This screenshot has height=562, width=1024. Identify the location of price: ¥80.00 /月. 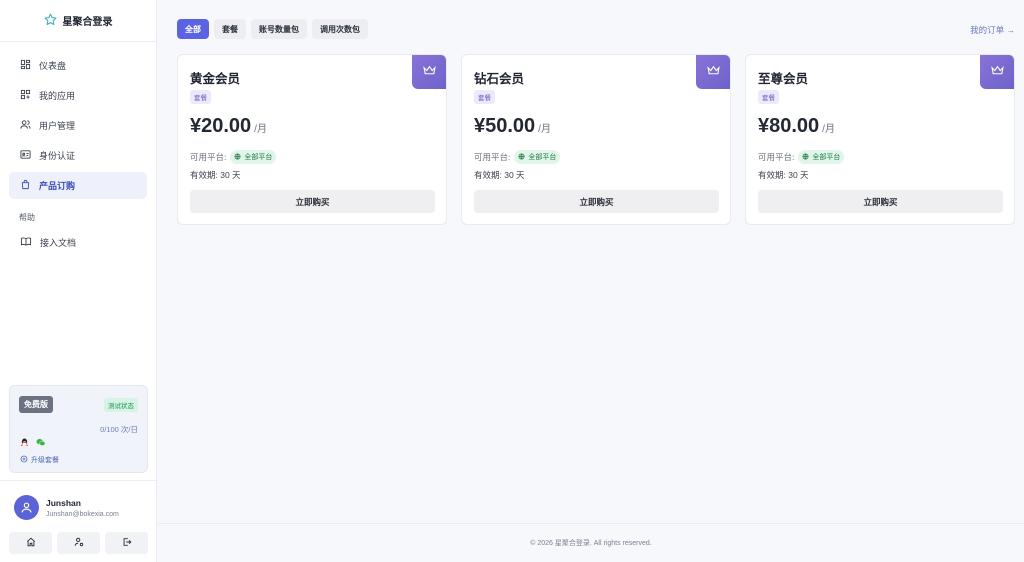
(796, 126).